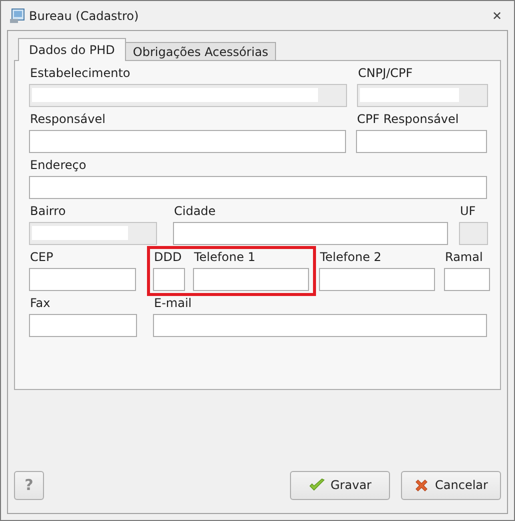 This screenshot has width=515, height=521. What do you see at coordinates (40, 303) in the screenshot?
I see `field-label: Fax` at bounding box center [40, 303].